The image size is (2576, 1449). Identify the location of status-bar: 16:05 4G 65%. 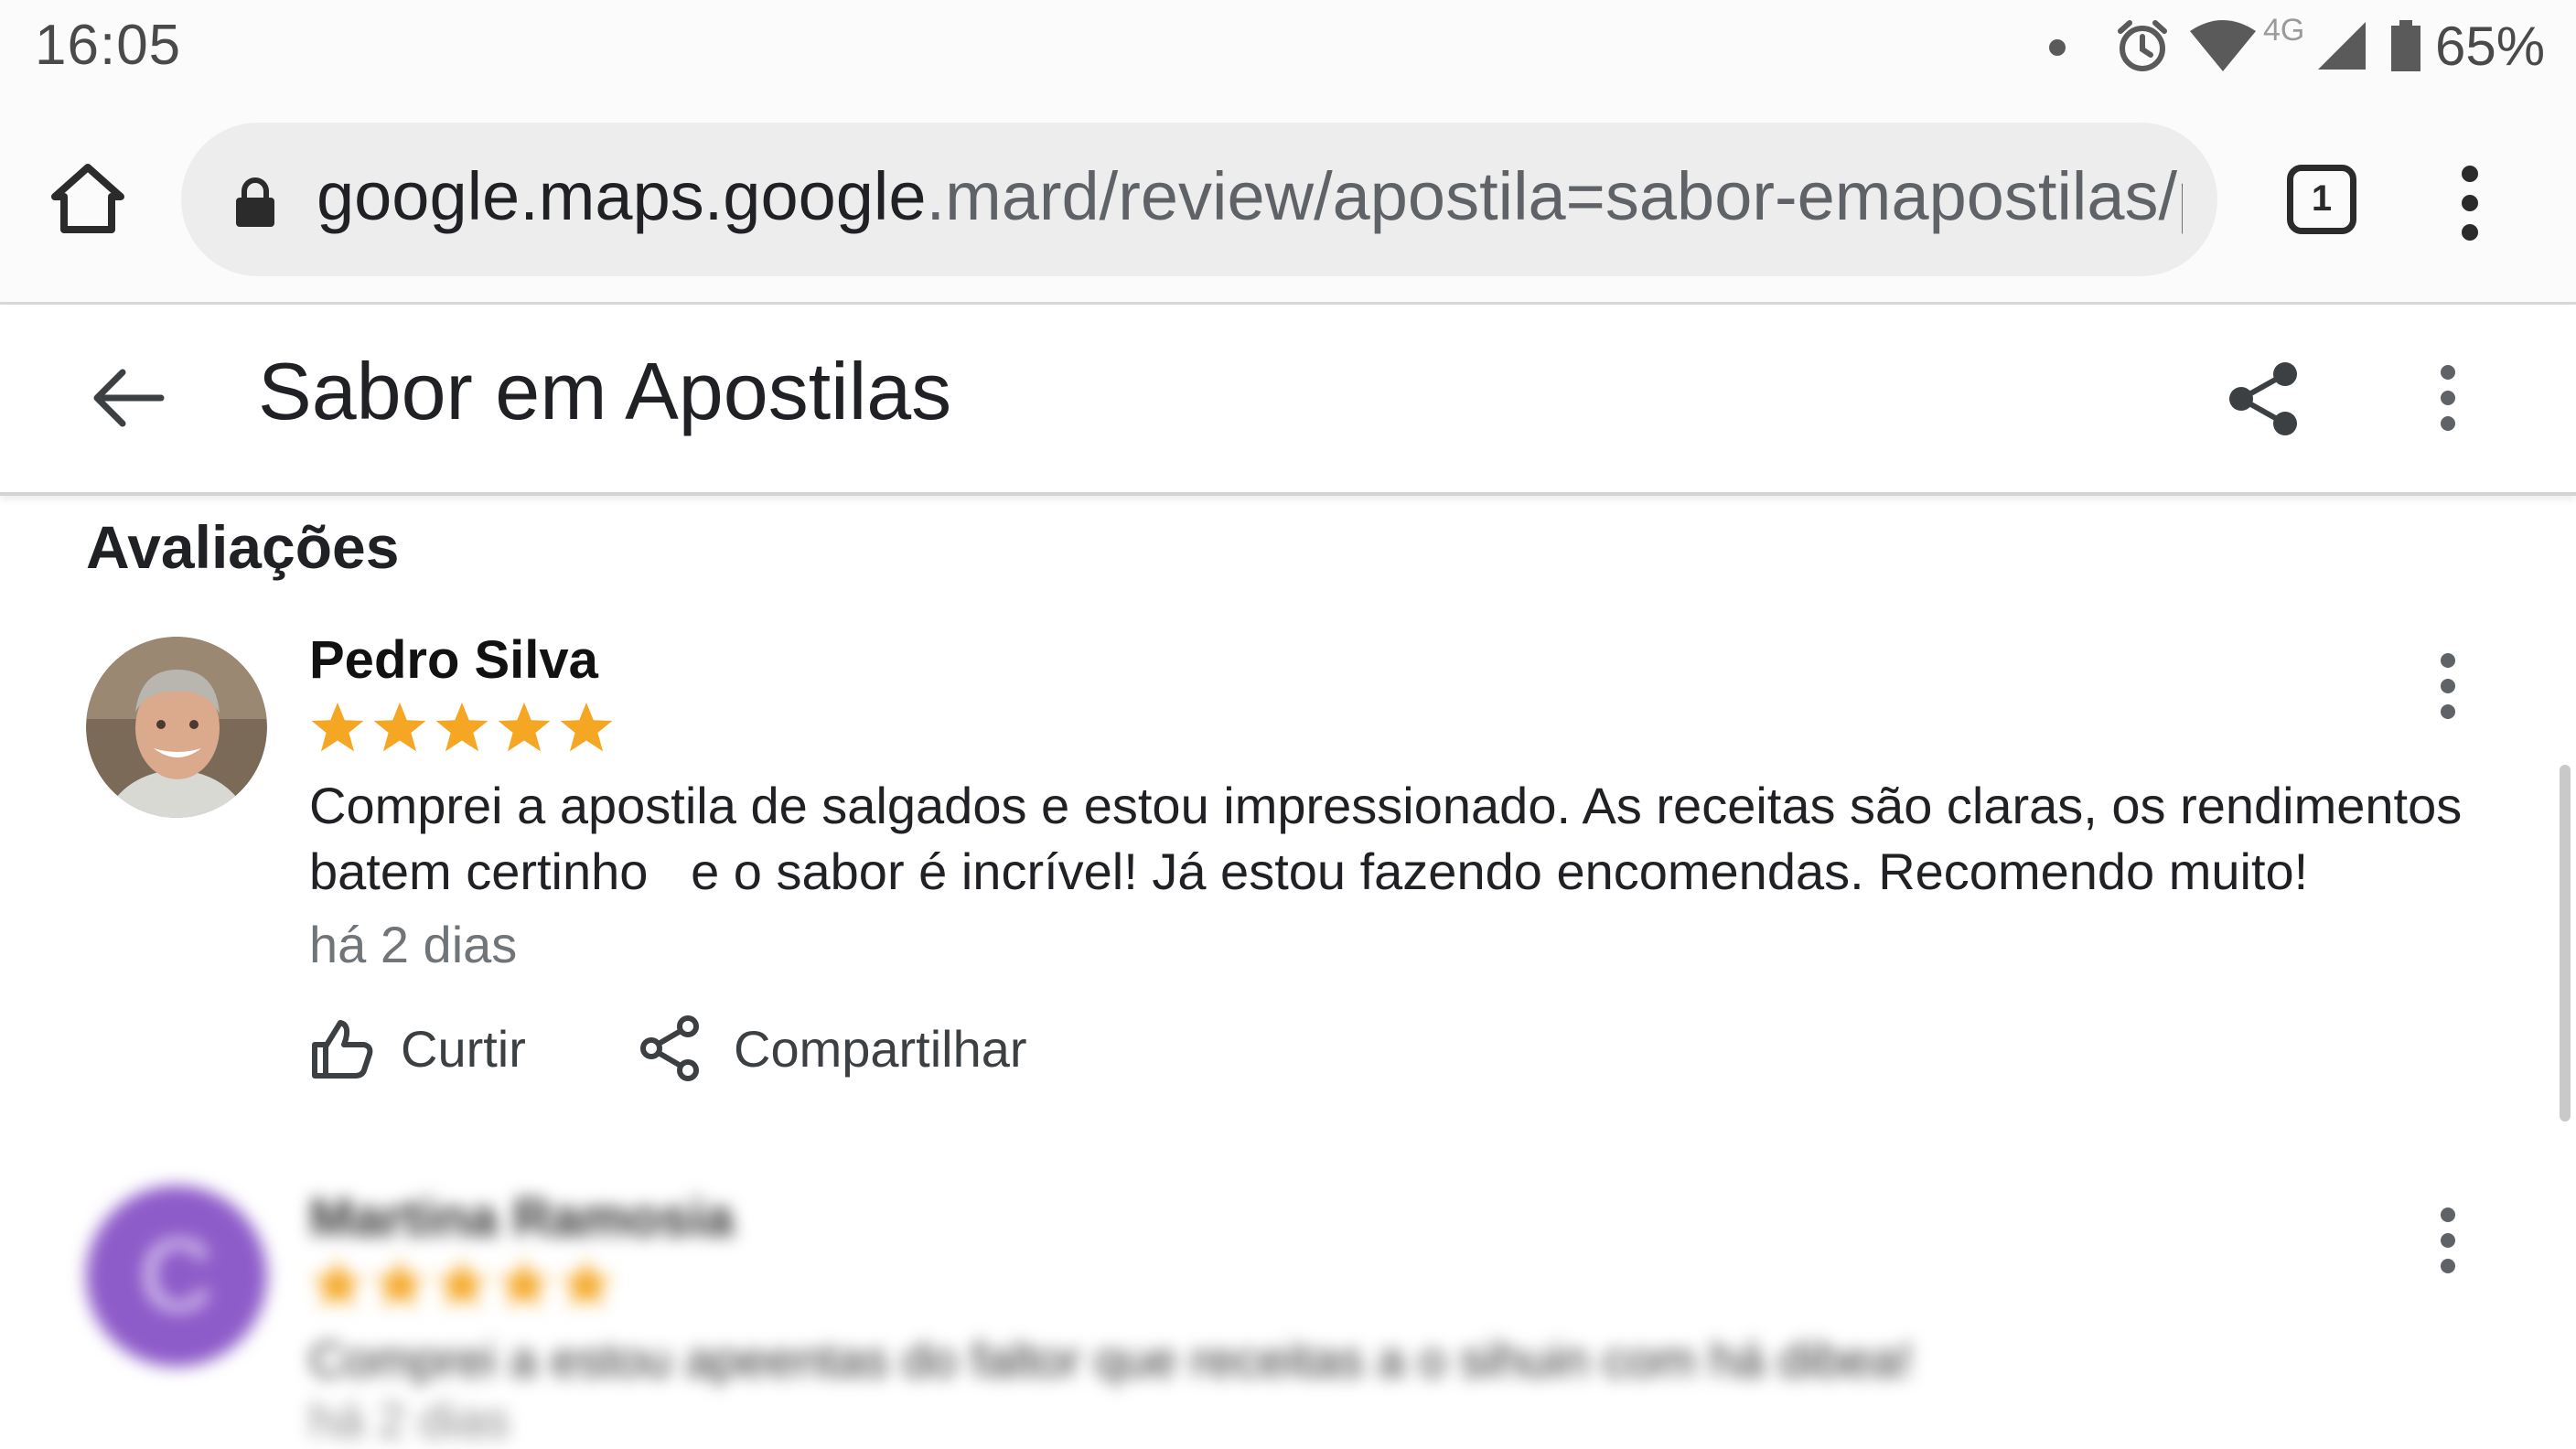
(1288, 51).